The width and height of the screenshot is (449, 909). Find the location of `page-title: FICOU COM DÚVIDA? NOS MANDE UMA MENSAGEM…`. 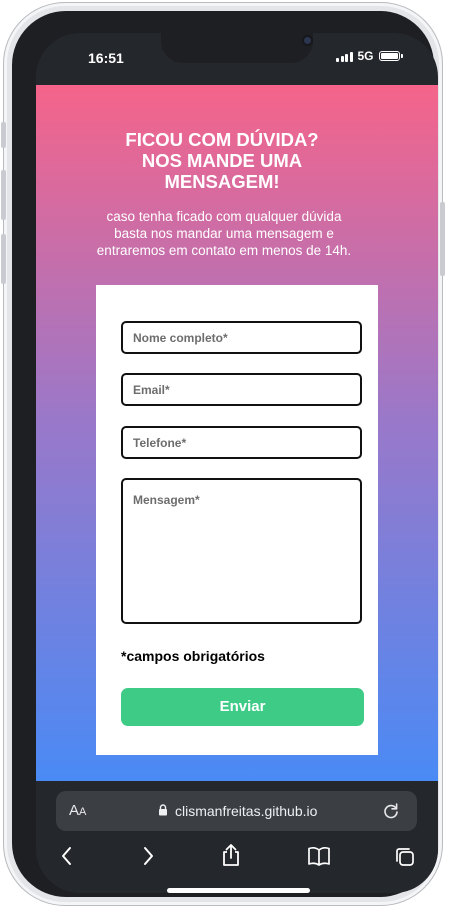

page-title: FICOU COM DÚVIDA? NOS MANDE UMA MENSAGEM… is located at coordinates (222, 160).